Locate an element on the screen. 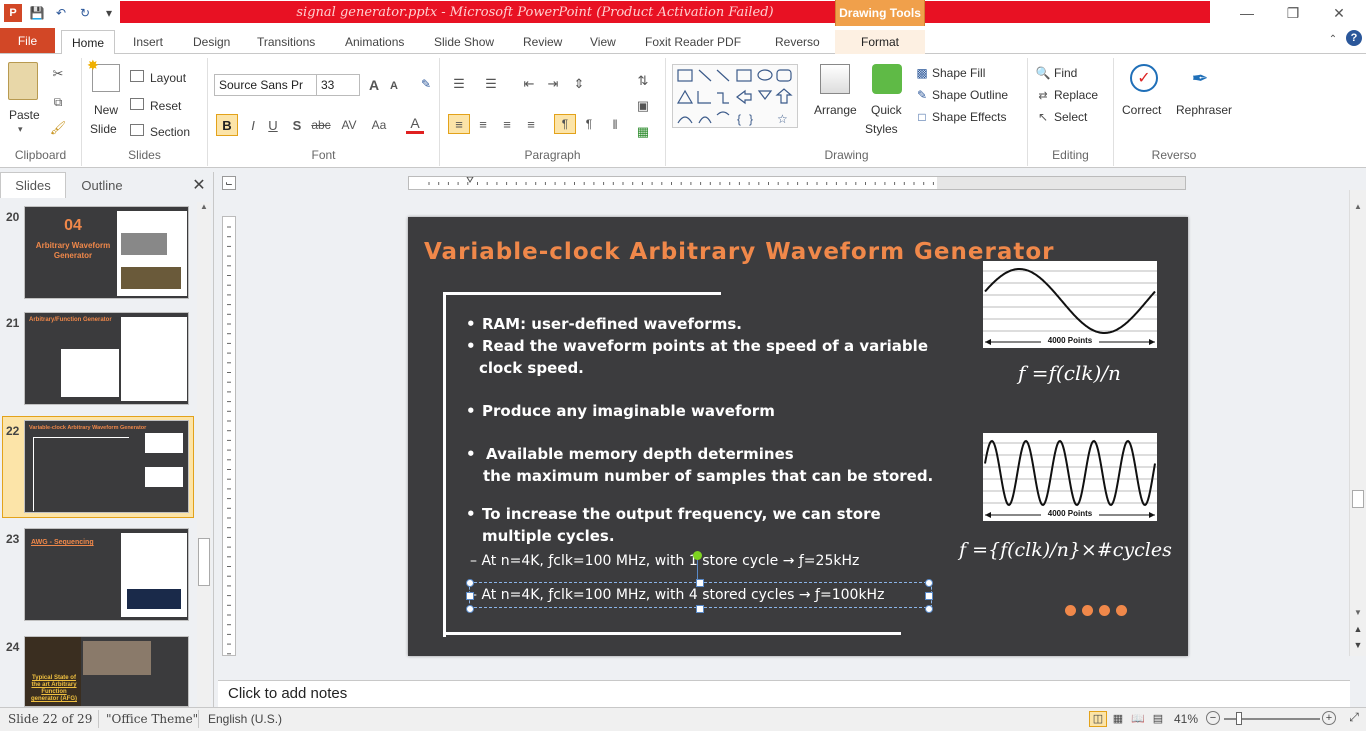 This screenshot has height=731, width=1366. tab-file: File is located at coordinates (27, 40).